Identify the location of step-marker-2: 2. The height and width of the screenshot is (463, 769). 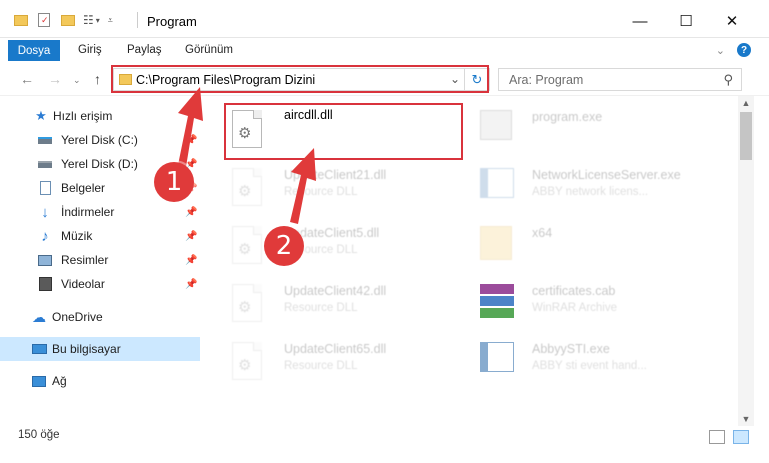
(284, 246).